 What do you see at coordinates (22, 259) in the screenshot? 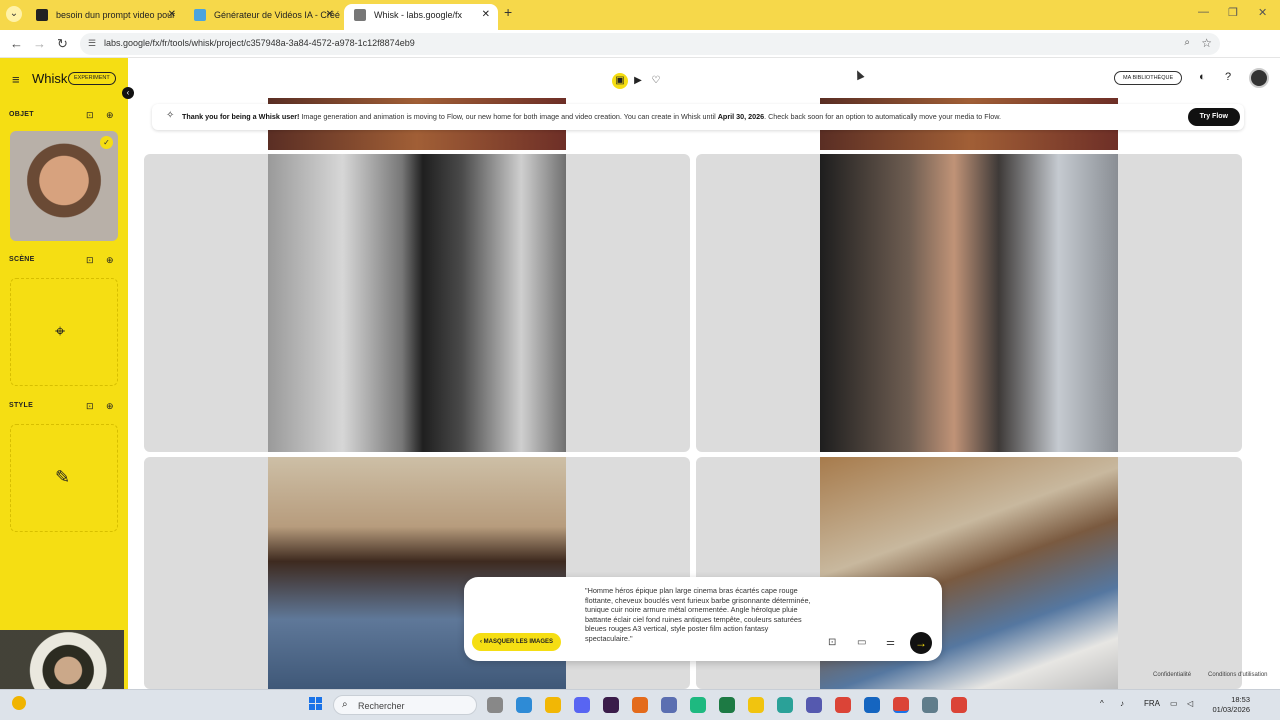
I see `scene-section-label: SCÈNE` at bounding box center [22, 259].